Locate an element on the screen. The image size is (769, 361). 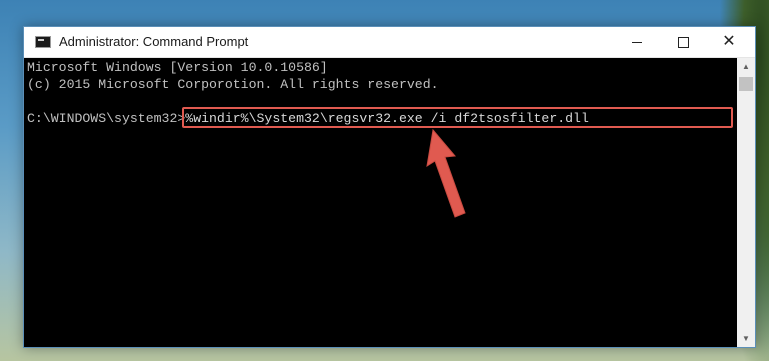
minimize-icon is located at coordinates (637, 42).